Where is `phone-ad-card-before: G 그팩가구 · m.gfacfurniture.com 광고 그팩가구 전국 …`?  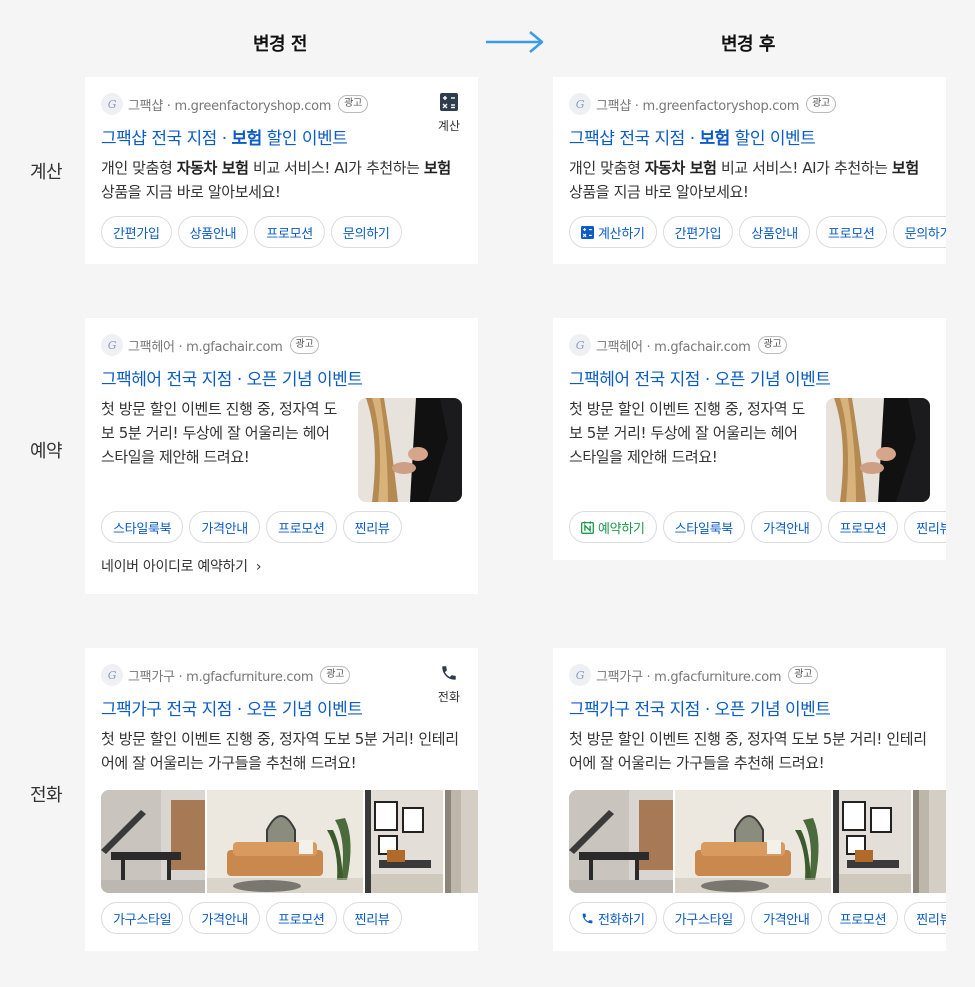
phone-ad-card-before: G 그팩가구 · m.gfacfurniture.com 광고 그팩가구 전국 … is located at coordinates (281, 799).